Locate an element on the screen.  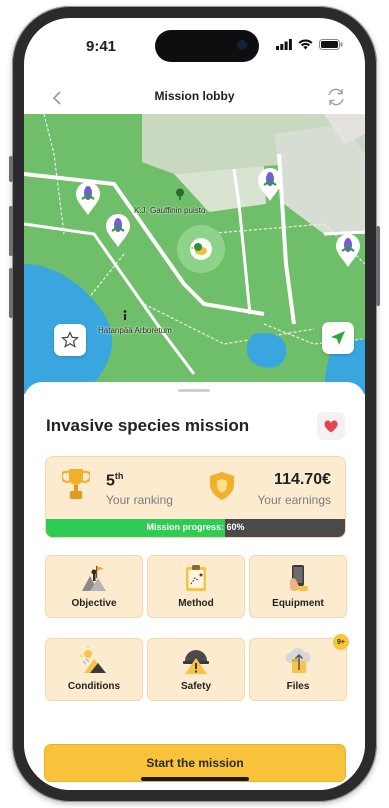
navigation-arrow-icon is located at coordinates (338, 338).